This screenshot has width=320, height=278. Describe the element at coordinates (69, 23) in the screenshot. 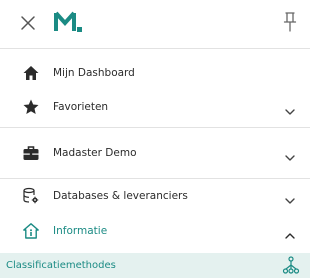

I see `madaster-logo` at that location.